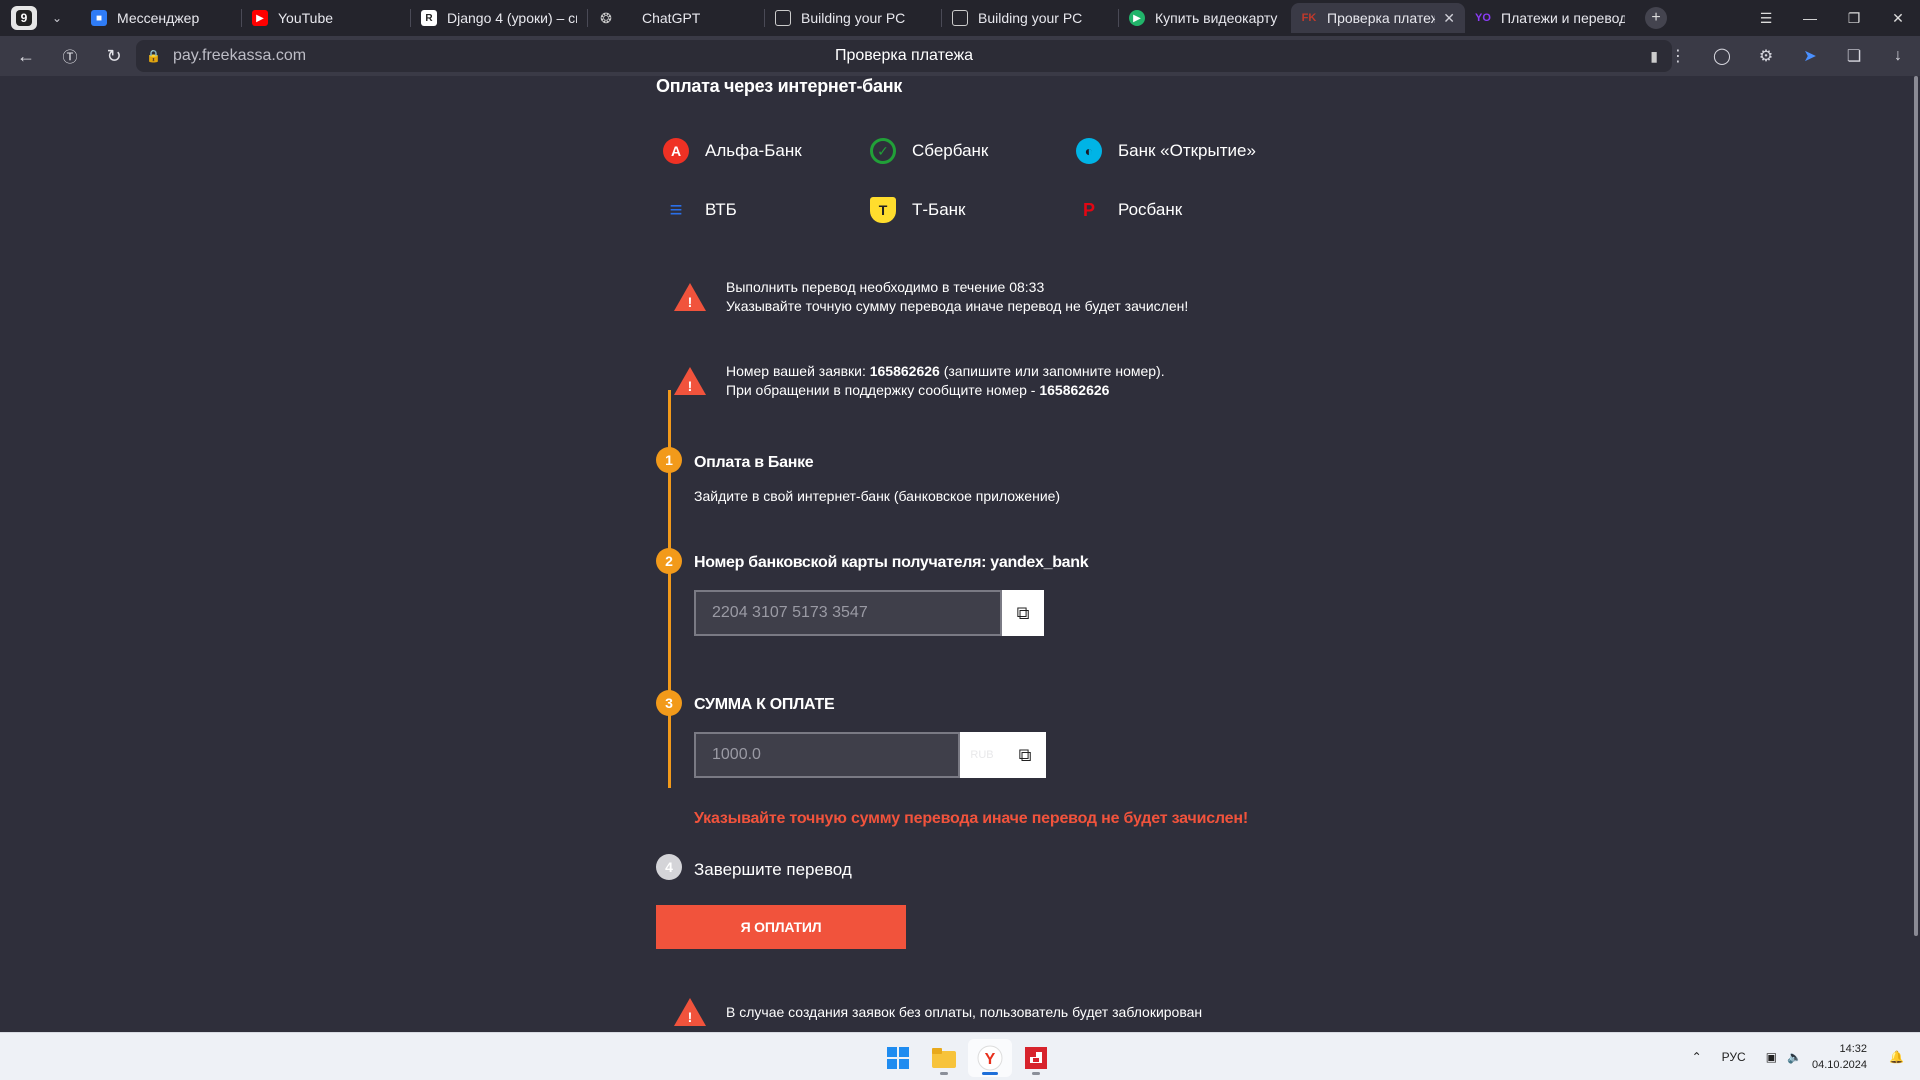 The height and width of the screenshot is (1080, 1920). I want to click on notice-text: Номер вашей заявки:, so click(798, 371).